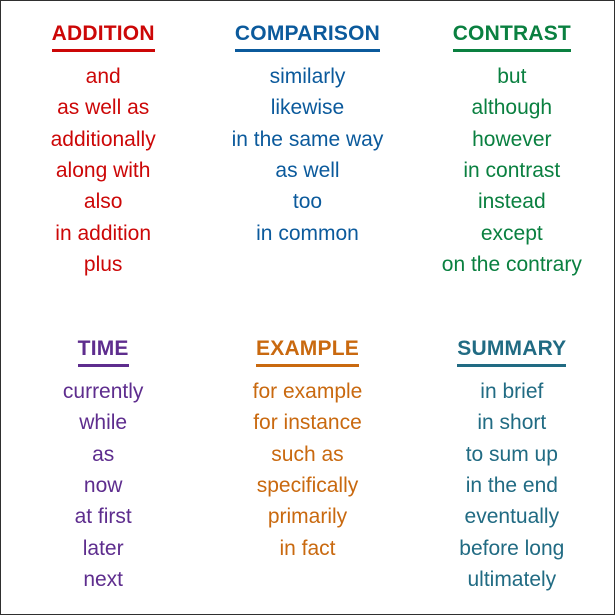  I want to click on list-item: specifically, so click(307, 485).